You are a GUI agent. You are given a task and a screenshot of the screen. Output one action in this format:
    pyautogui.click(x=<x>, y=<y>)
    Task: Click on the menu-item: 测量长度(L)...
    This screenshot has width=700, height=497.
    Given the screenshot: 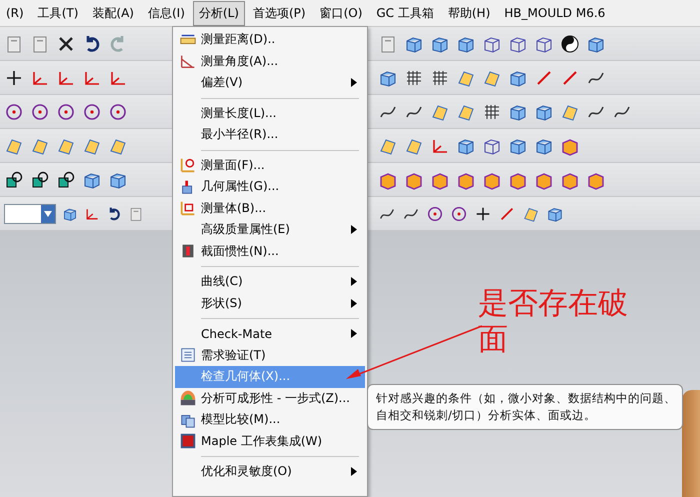 What is the action you would take?
    pyautogui.click(x=270, y=113)
    